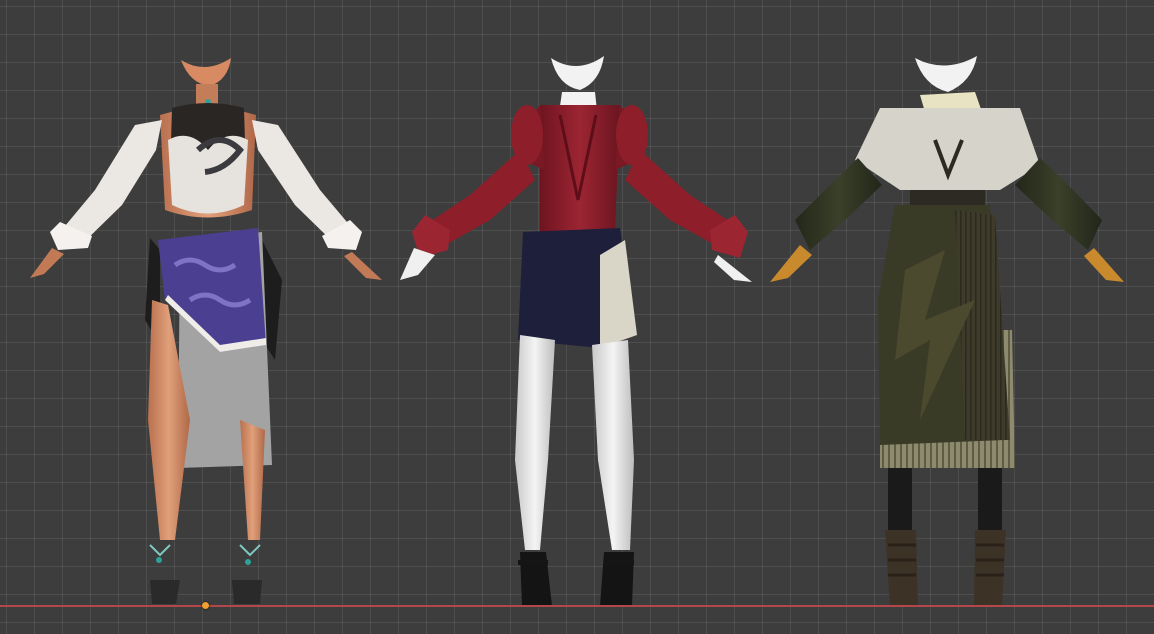  What do you see at coordinates (580, 172) in the screenshot?
I see `jacket` at bounding box center [580, 172].